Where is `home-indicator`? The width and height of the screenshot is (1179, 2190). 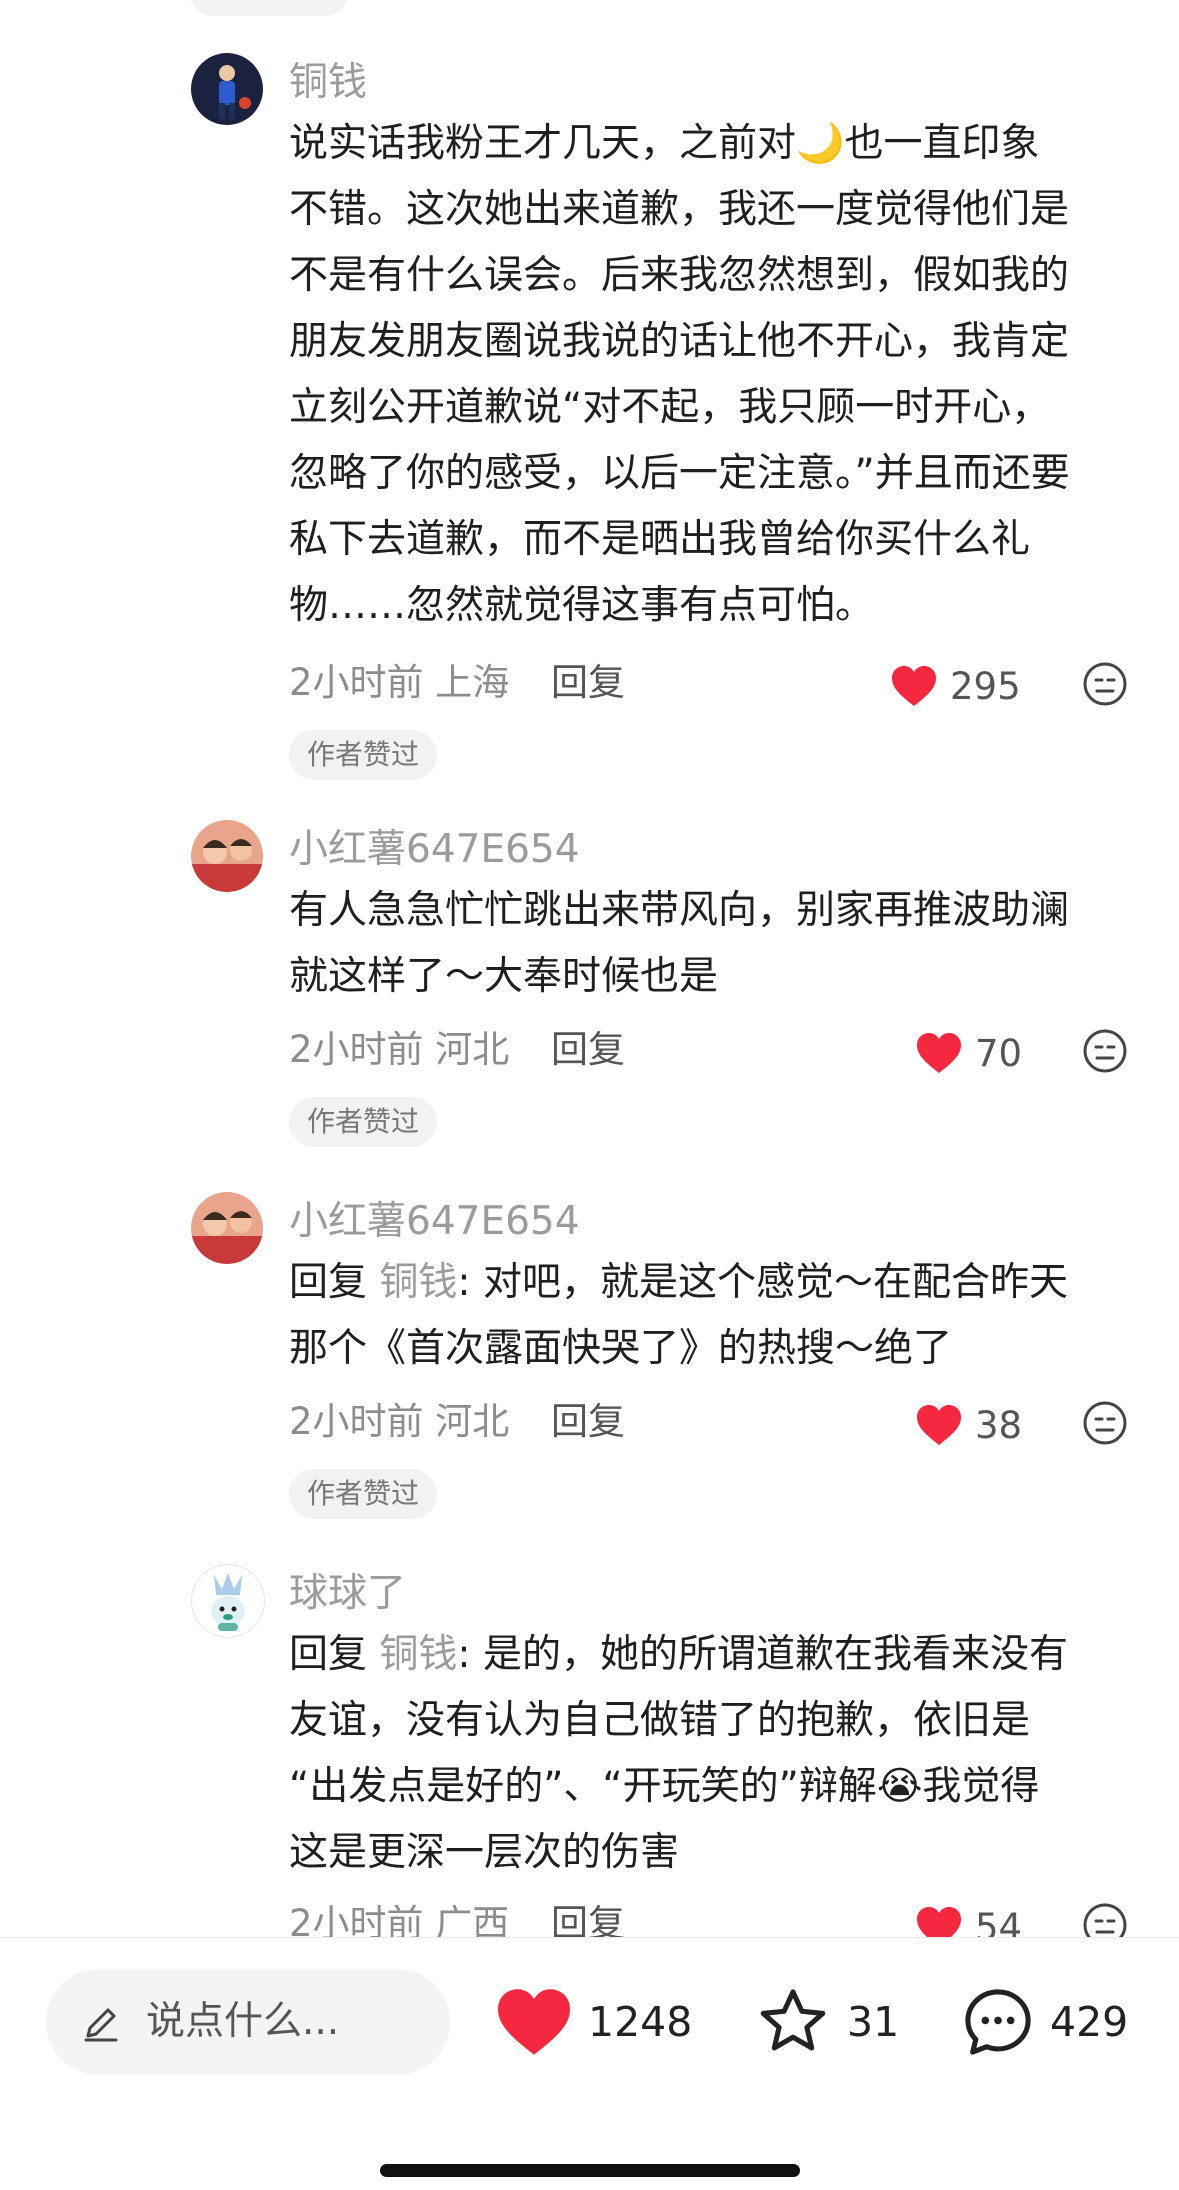
home-indicator is located at coordinates (590, 2170).